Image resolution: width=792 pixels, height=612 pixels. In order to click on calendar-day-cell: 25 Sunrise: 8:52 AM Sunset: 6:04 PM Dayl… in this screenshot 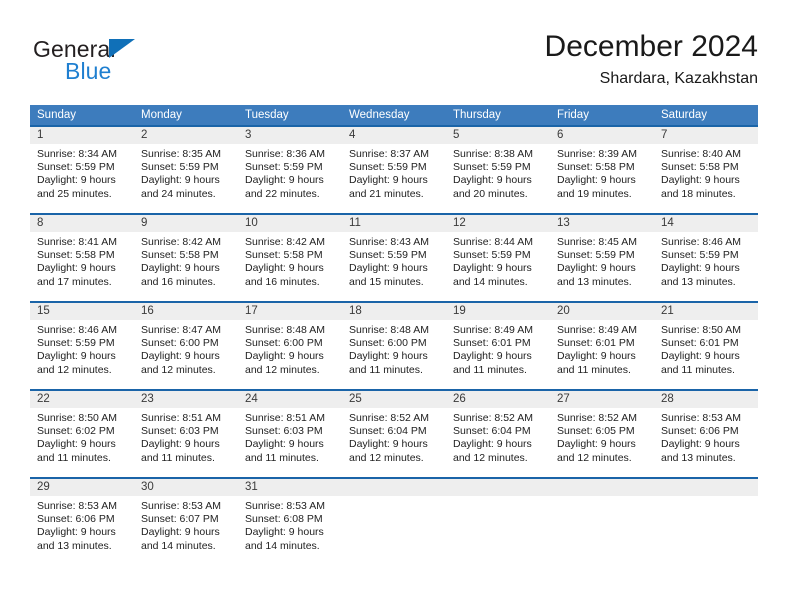, I will do `click(394, 433)`.